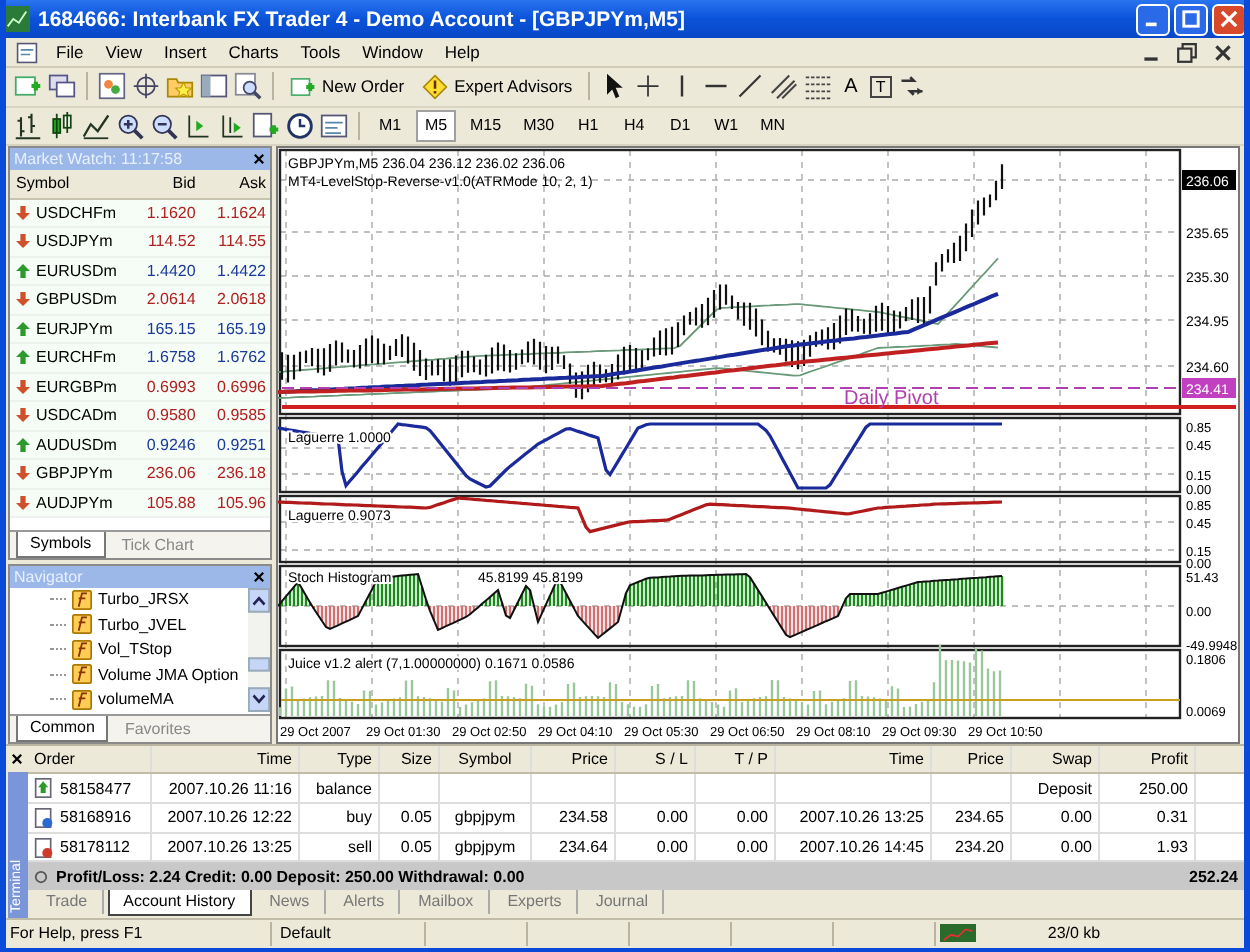 Image resolution: width=1250 pixels, height=952 pixels. What do you see at coordinates (259, 649) in the screenshot?
I see `scrollbar` at bounding box center [259, 649].